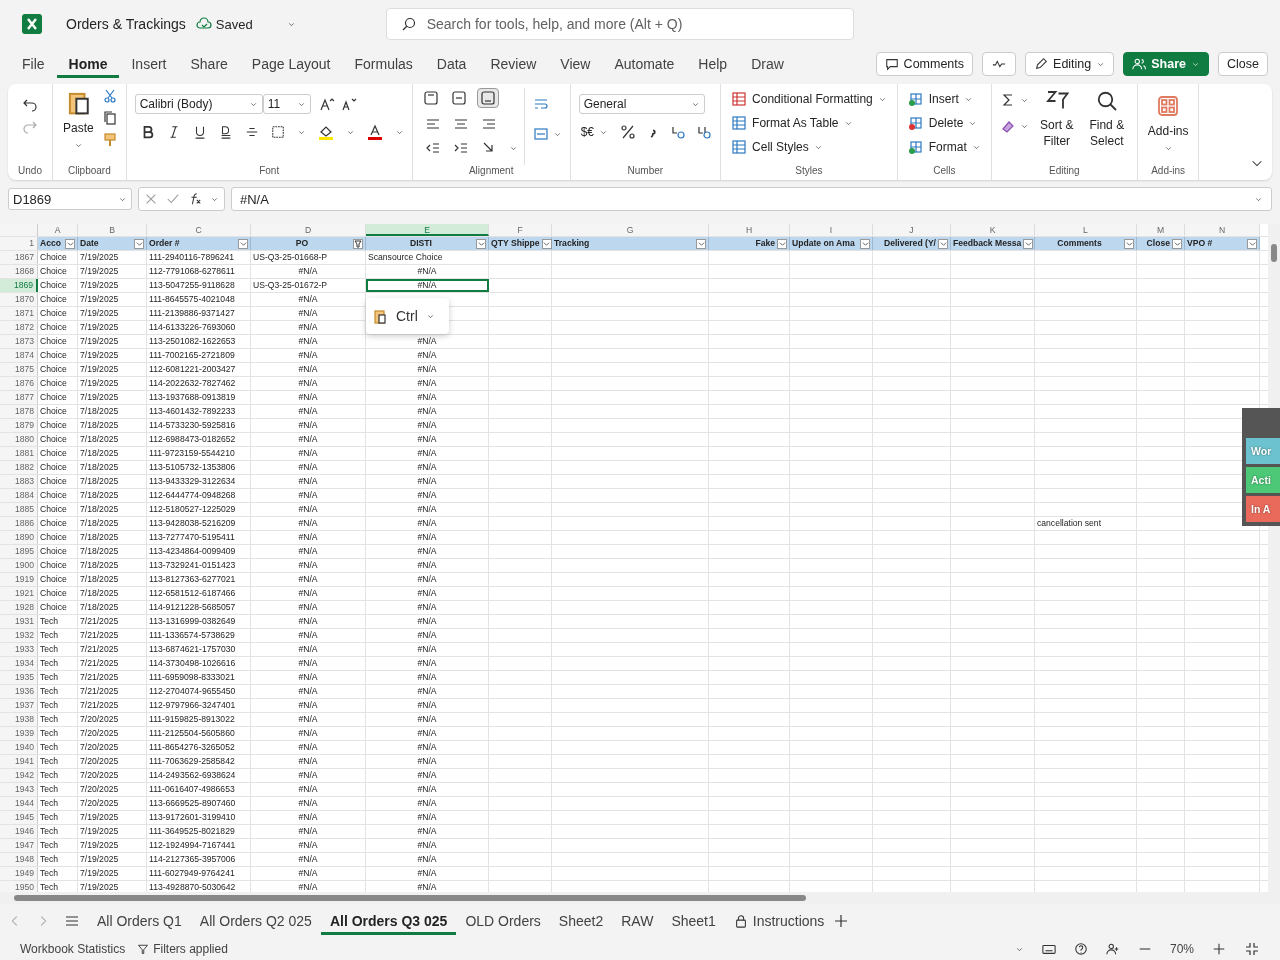 Image resolution: width=1280 pixels, height=960 pixels. What do you see at coordinates (19, 579) in the screenshot?
I see `row-number: 1919` at bounding box center [19, 579].